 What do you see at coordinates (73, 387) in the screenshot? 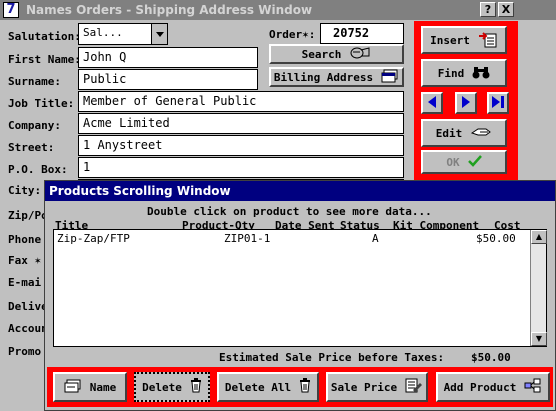
I see `name-card-icon` at bounding box center [73, 387].